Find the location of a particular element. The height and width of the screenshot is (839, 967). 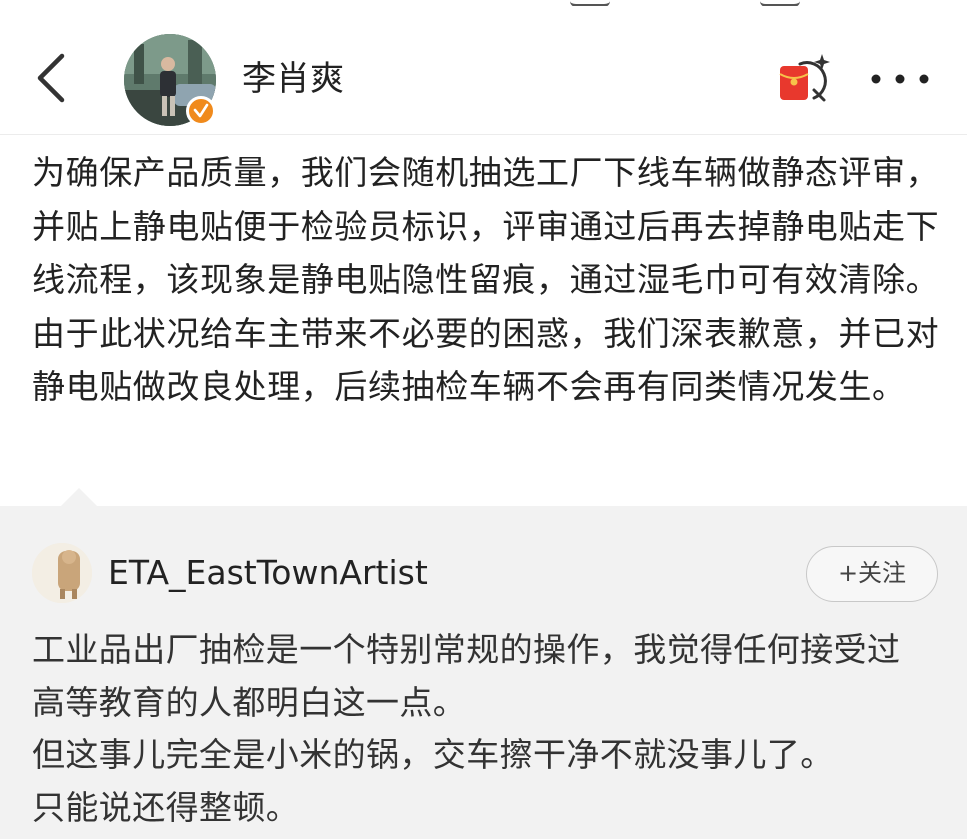

comment-line: 只能说还得整顿。 is located at coordinates (166, 807).